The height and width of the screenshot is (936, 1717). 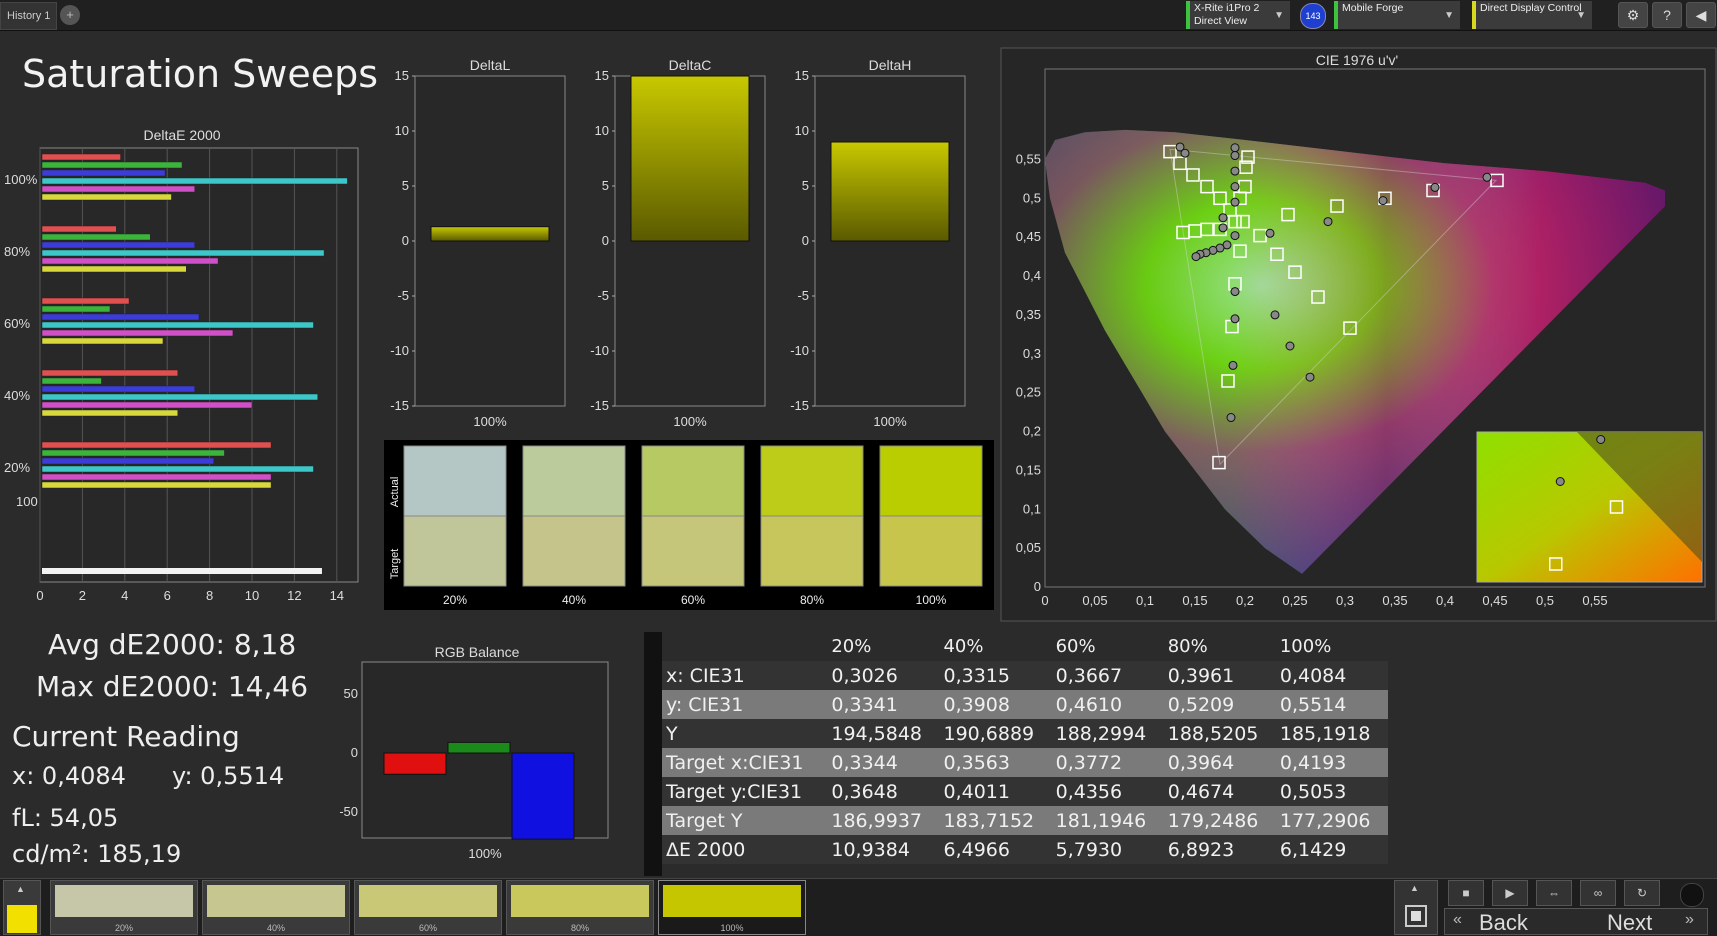 What do you see at coordinates (1494, 600) in the screenshot?
I see `cie-x-tick: 0,45` at bounding box center [1494, 600].